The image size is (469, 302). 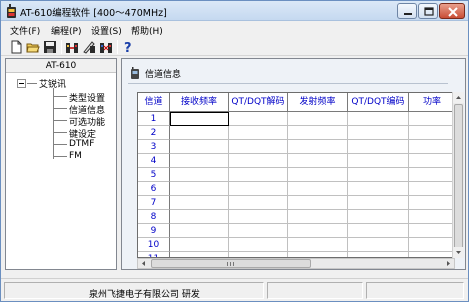 I want to click on help-icon: ?, so click(x=128, y=47).